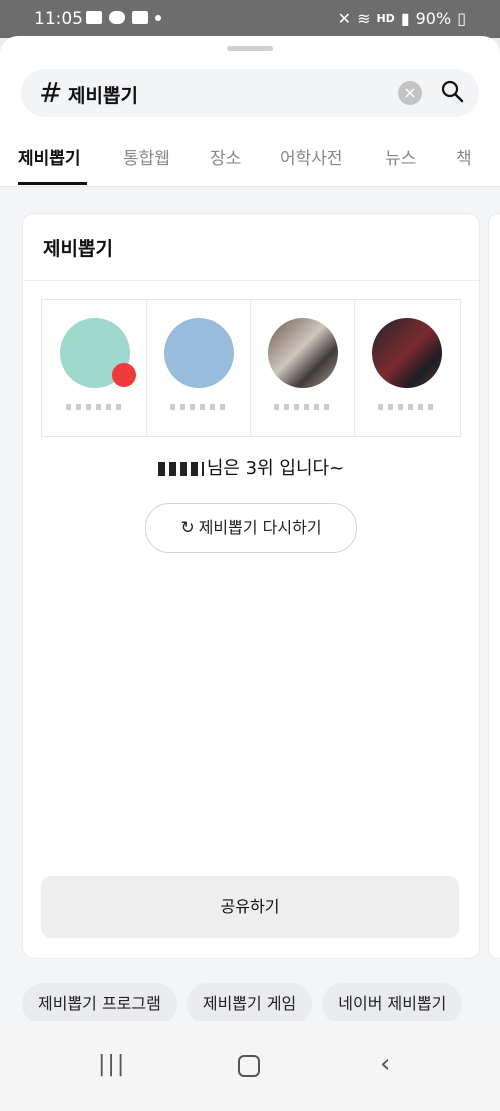 The width and height of the screenshot is (500, 1111). What do you see at coordinates (158, 17) in the screenshot?
I see `more-dot-icon` at bounding box center [158, 17].